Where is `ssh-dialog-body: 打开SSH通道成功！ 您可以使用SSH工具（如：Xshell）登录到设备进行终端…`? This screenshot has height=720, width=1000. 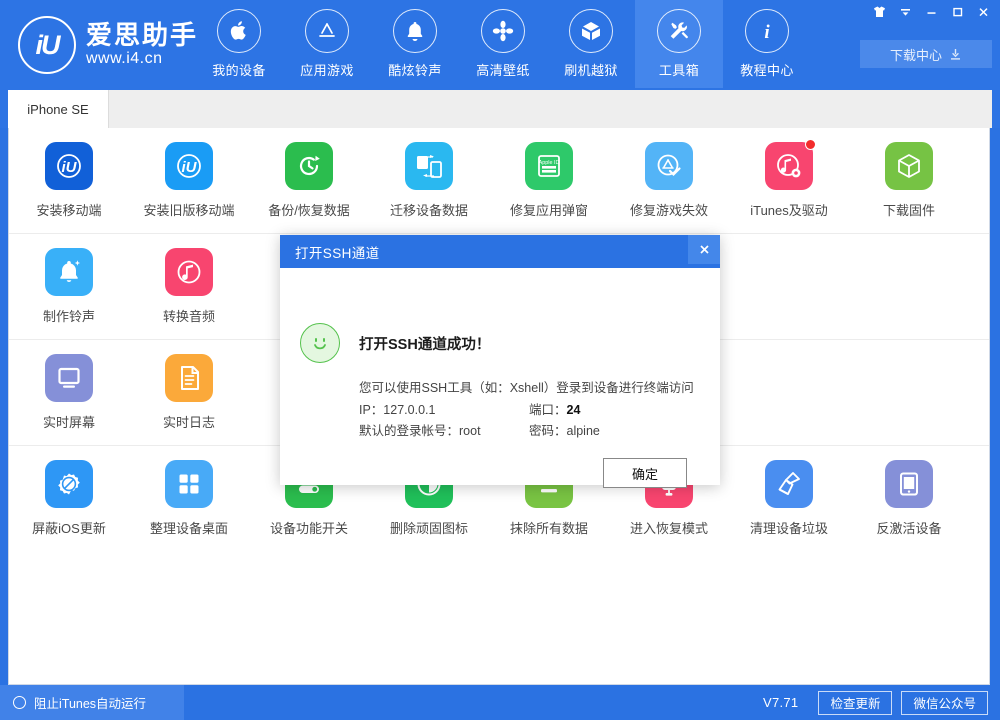
ssh-dialog-body: 打开SSH通道成功！ 您可以使用SSH工具（如：Xshell）登录到设备进行终端… is located at coordinates (500, 378).